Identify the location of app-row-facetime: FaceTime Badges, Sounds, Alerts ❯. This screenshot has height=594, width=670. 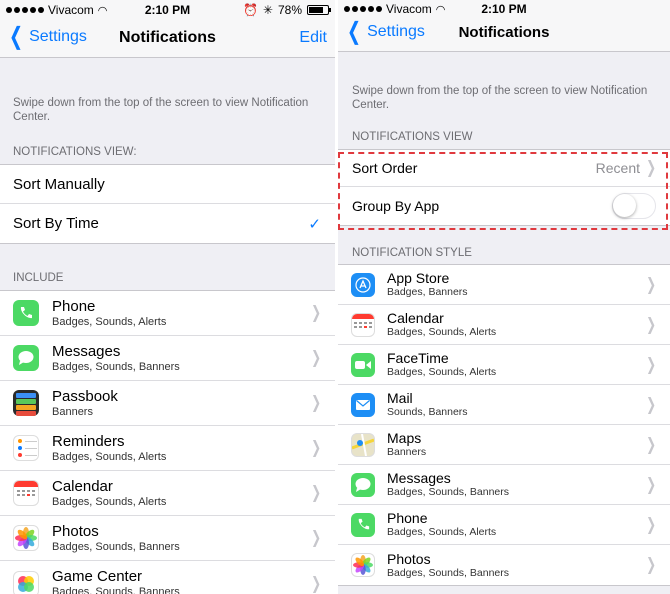
(504, 365).